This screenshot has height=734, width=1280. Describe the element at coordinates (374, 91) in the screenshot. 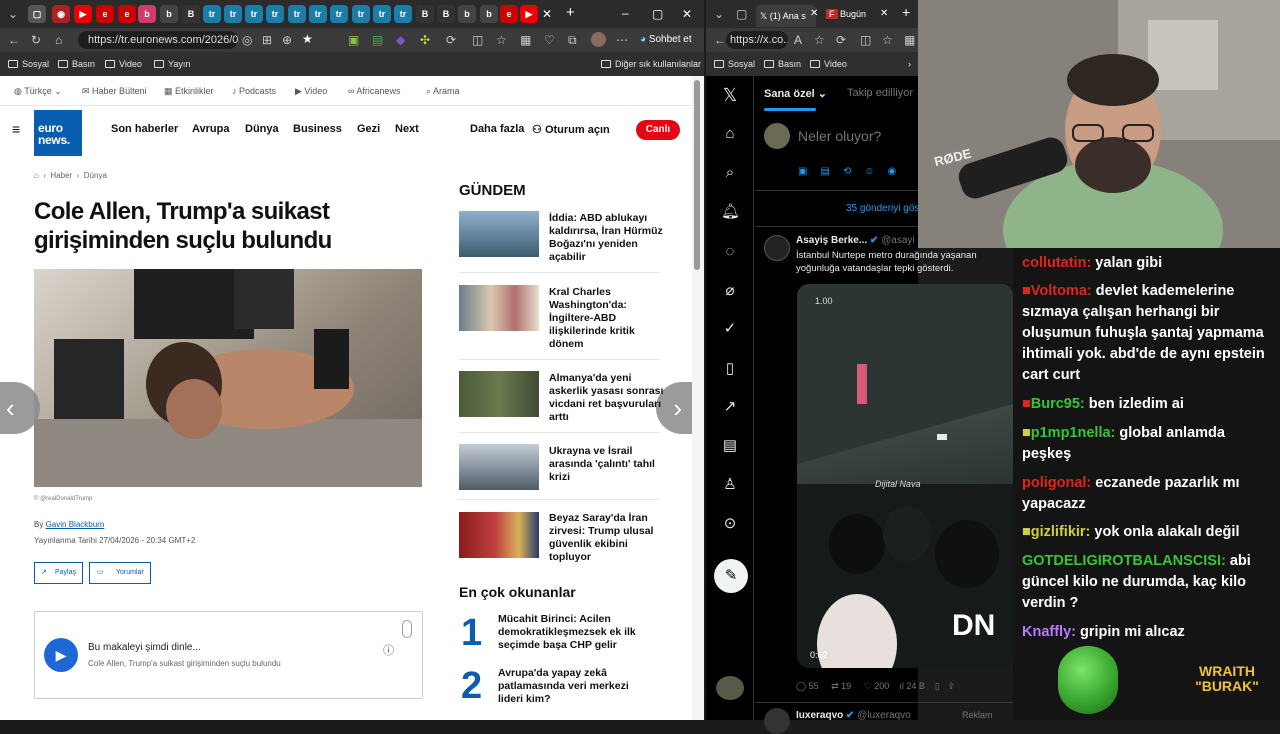

I see `africanews-link: ∞ Africanews` at that location.